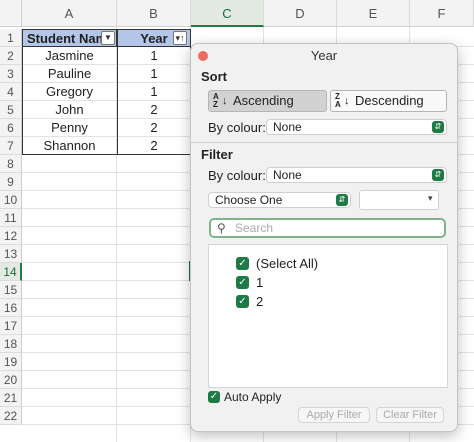  I want to click on combobox-chevron-icon: ▾, so click(430, 198).